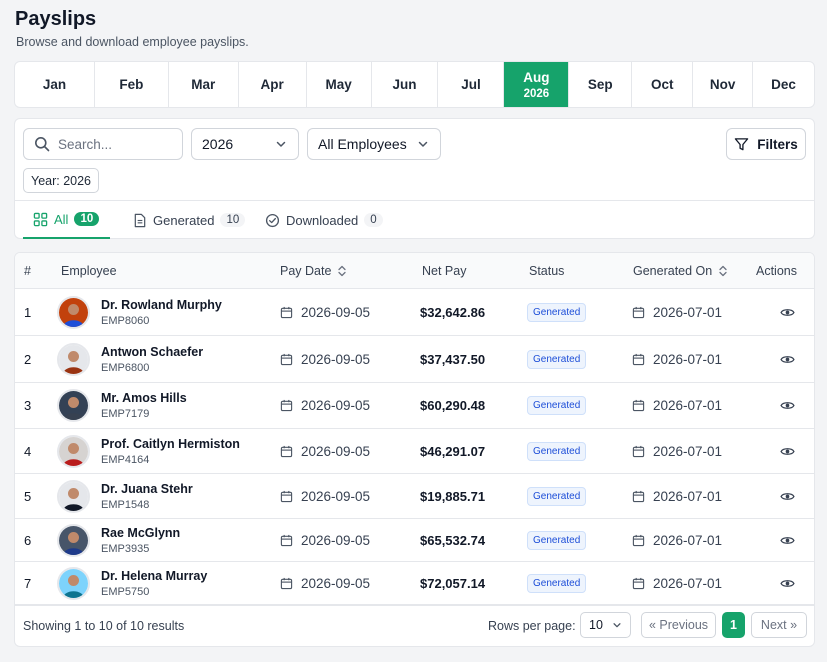 The image size is (827, 662). What do you see at coordinates (28, 312) in the screenshot?
I see `row-number: 1` at bounding box center [28, 312].